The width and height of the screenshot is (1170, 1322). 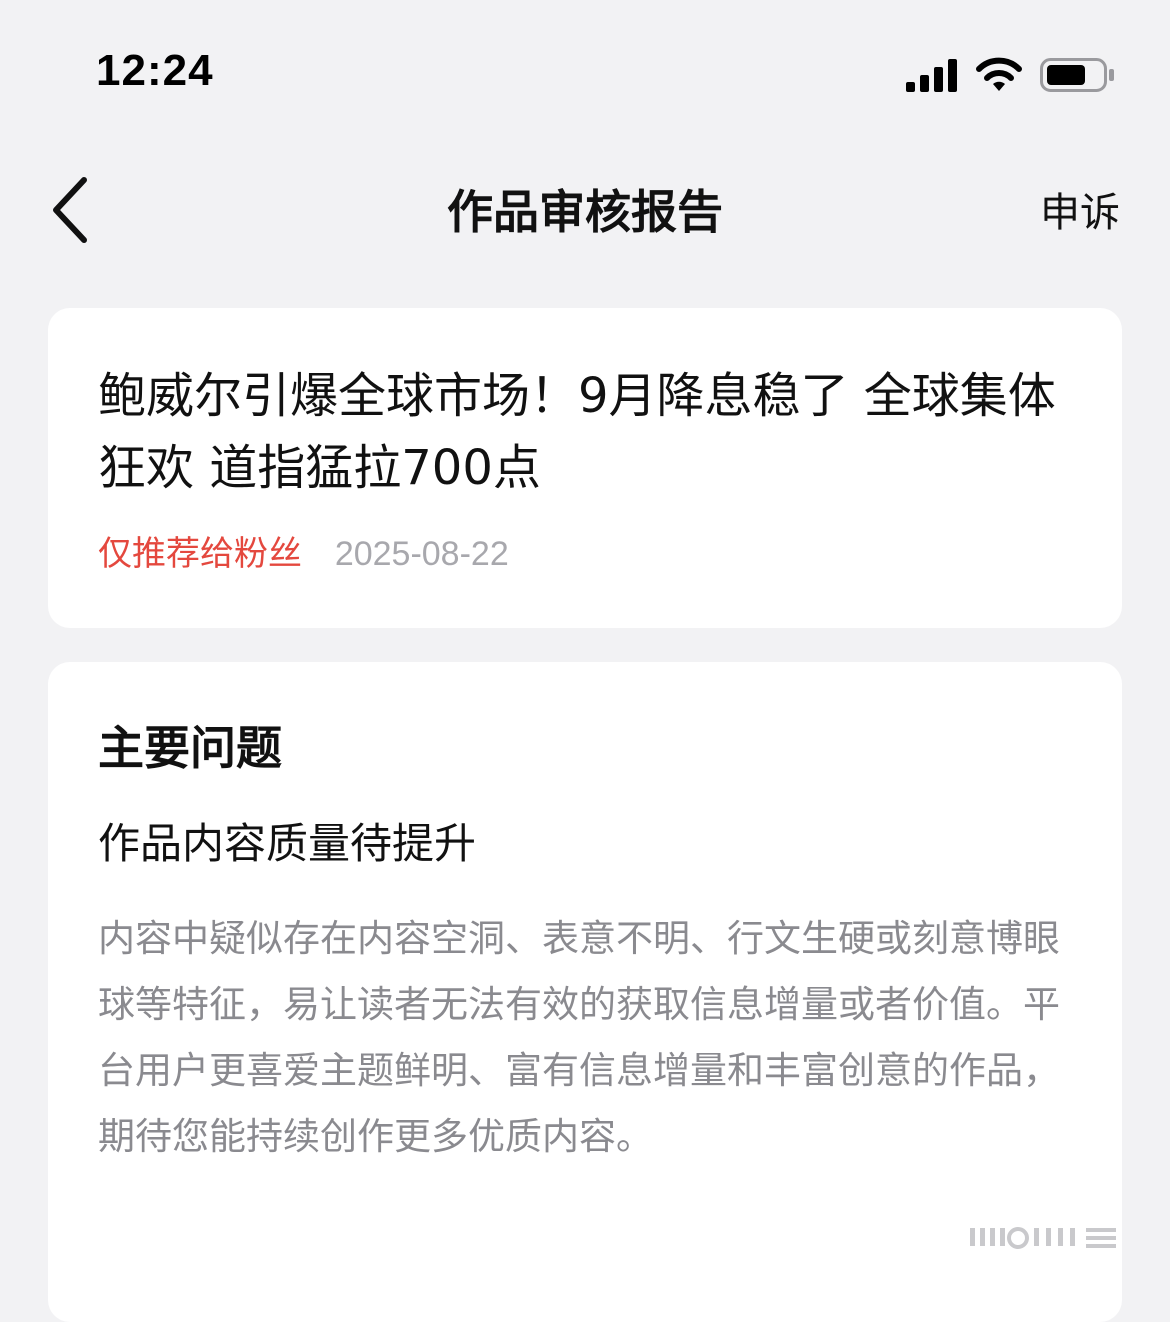 I want to click on recommendation-status: 仅推荐给粉丝, so click(x=200, y=554).